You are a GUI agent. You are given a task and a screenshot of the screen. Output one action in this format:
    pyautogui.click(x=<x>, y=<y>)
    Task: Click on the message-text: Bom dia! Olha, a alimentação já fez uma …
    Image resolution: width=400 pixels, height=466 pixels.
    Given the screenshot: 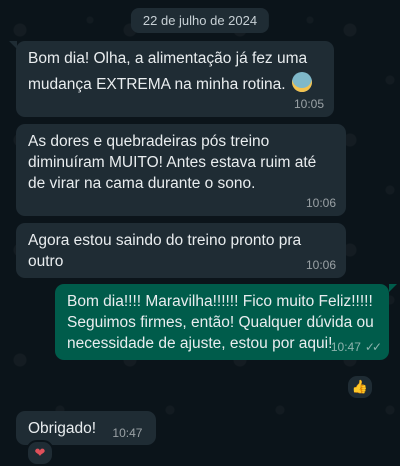 What is the action you would take?
    pyautogui.click(x=176, y=71)
    